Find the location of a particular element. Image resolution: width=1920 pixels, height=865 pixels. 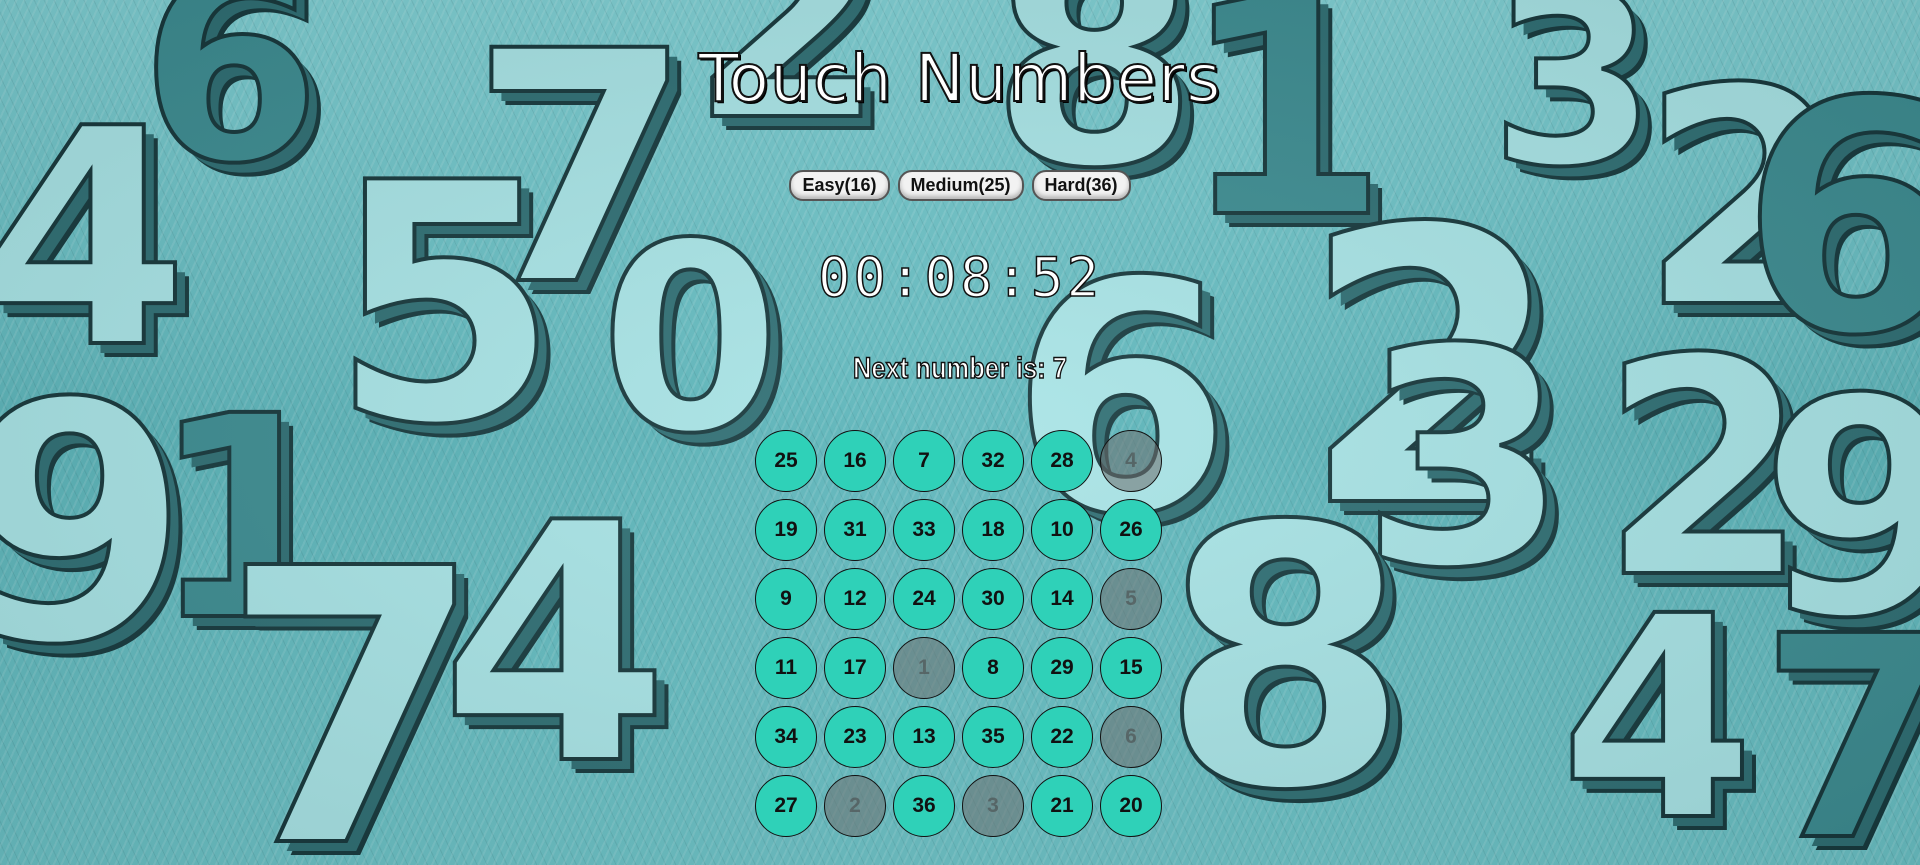

number-cell: 9 is located at coordinates (786, 599).